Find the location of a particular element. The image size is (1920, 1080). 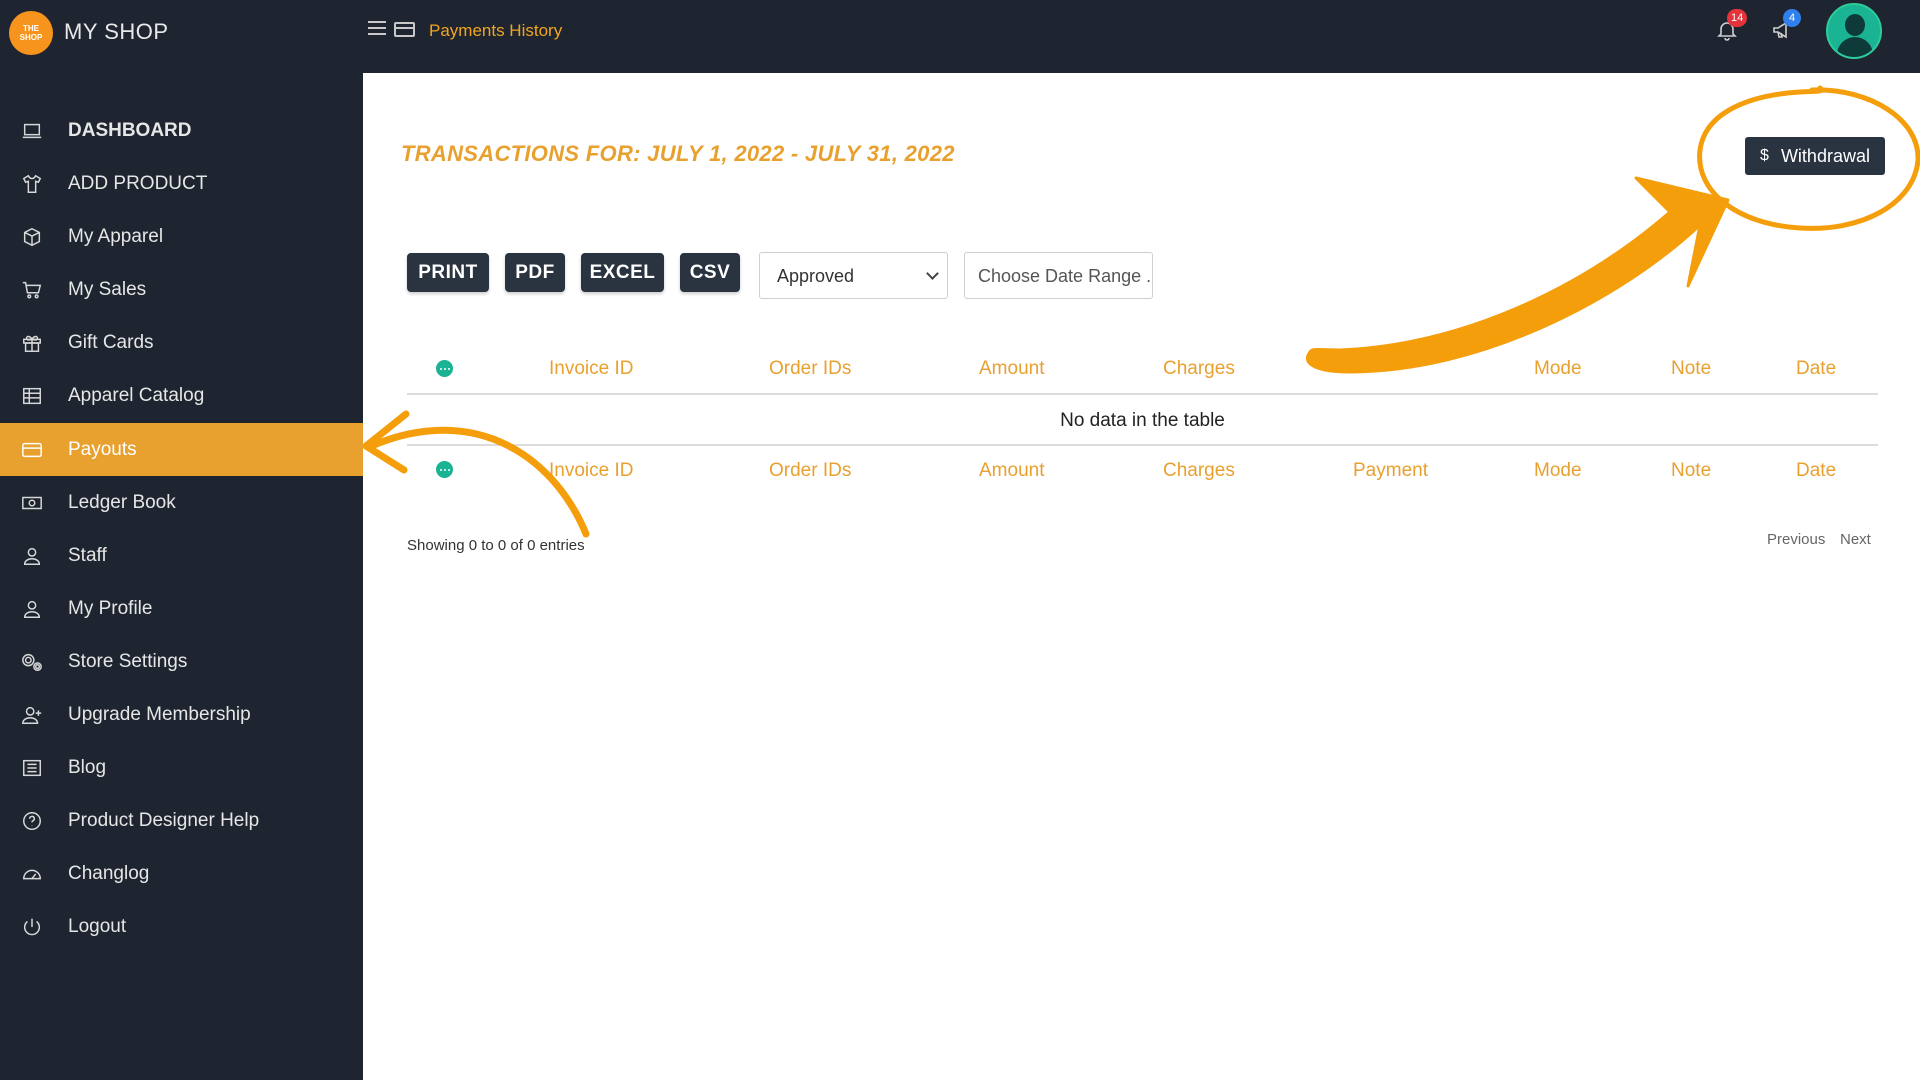

sidebar-item-dashboard: DASHBOARD is located at coordinates (181, 131).